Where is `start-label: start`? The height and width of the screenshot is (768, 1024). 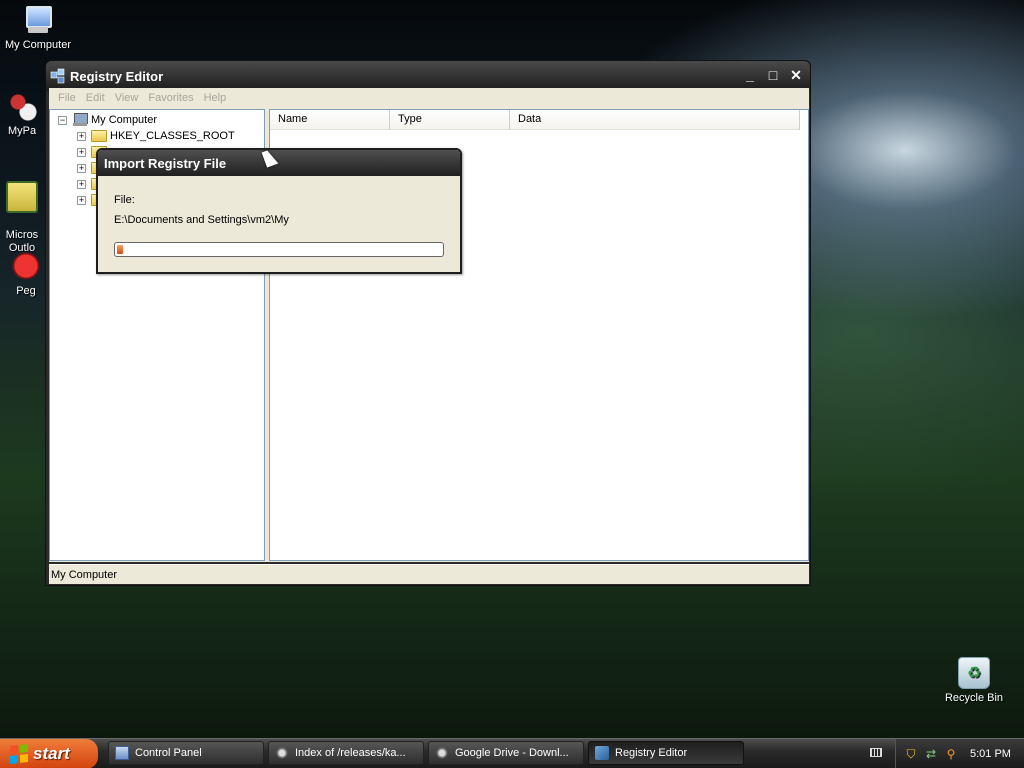
start-label: start is located at coordinates (51, 753).